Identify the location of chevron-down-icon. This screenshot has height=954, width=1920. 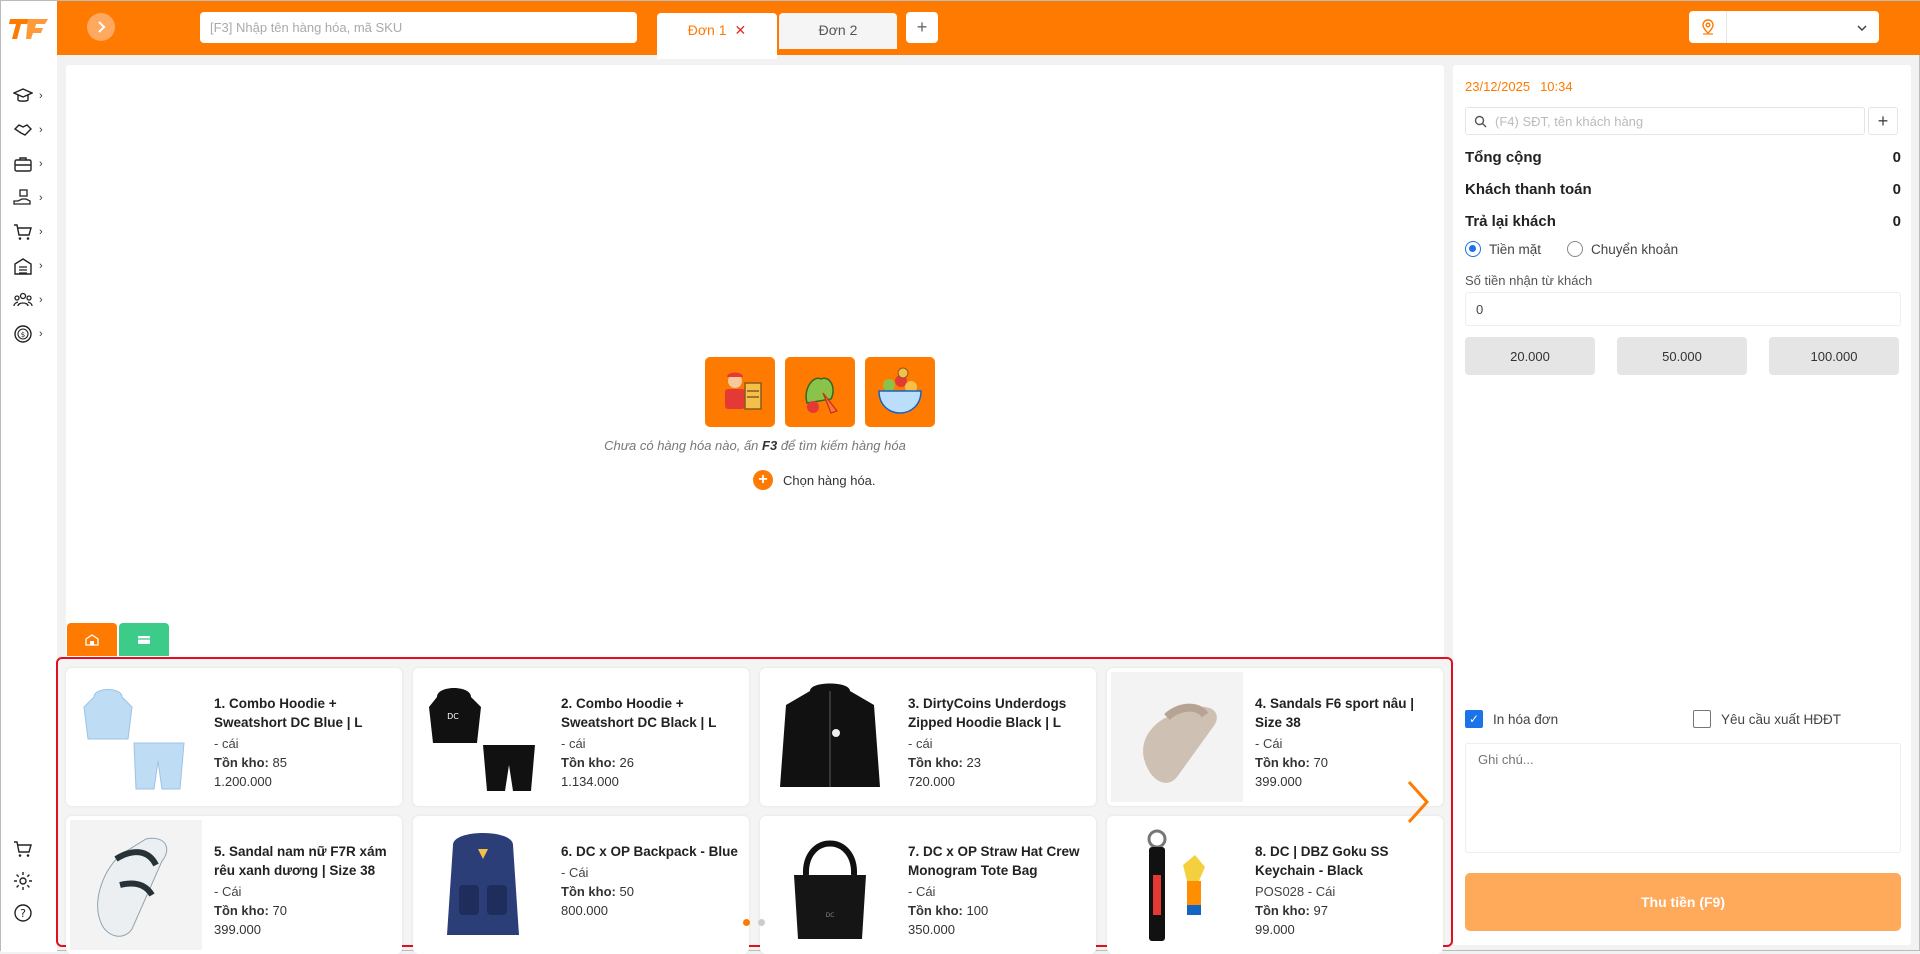
(1862, 27).